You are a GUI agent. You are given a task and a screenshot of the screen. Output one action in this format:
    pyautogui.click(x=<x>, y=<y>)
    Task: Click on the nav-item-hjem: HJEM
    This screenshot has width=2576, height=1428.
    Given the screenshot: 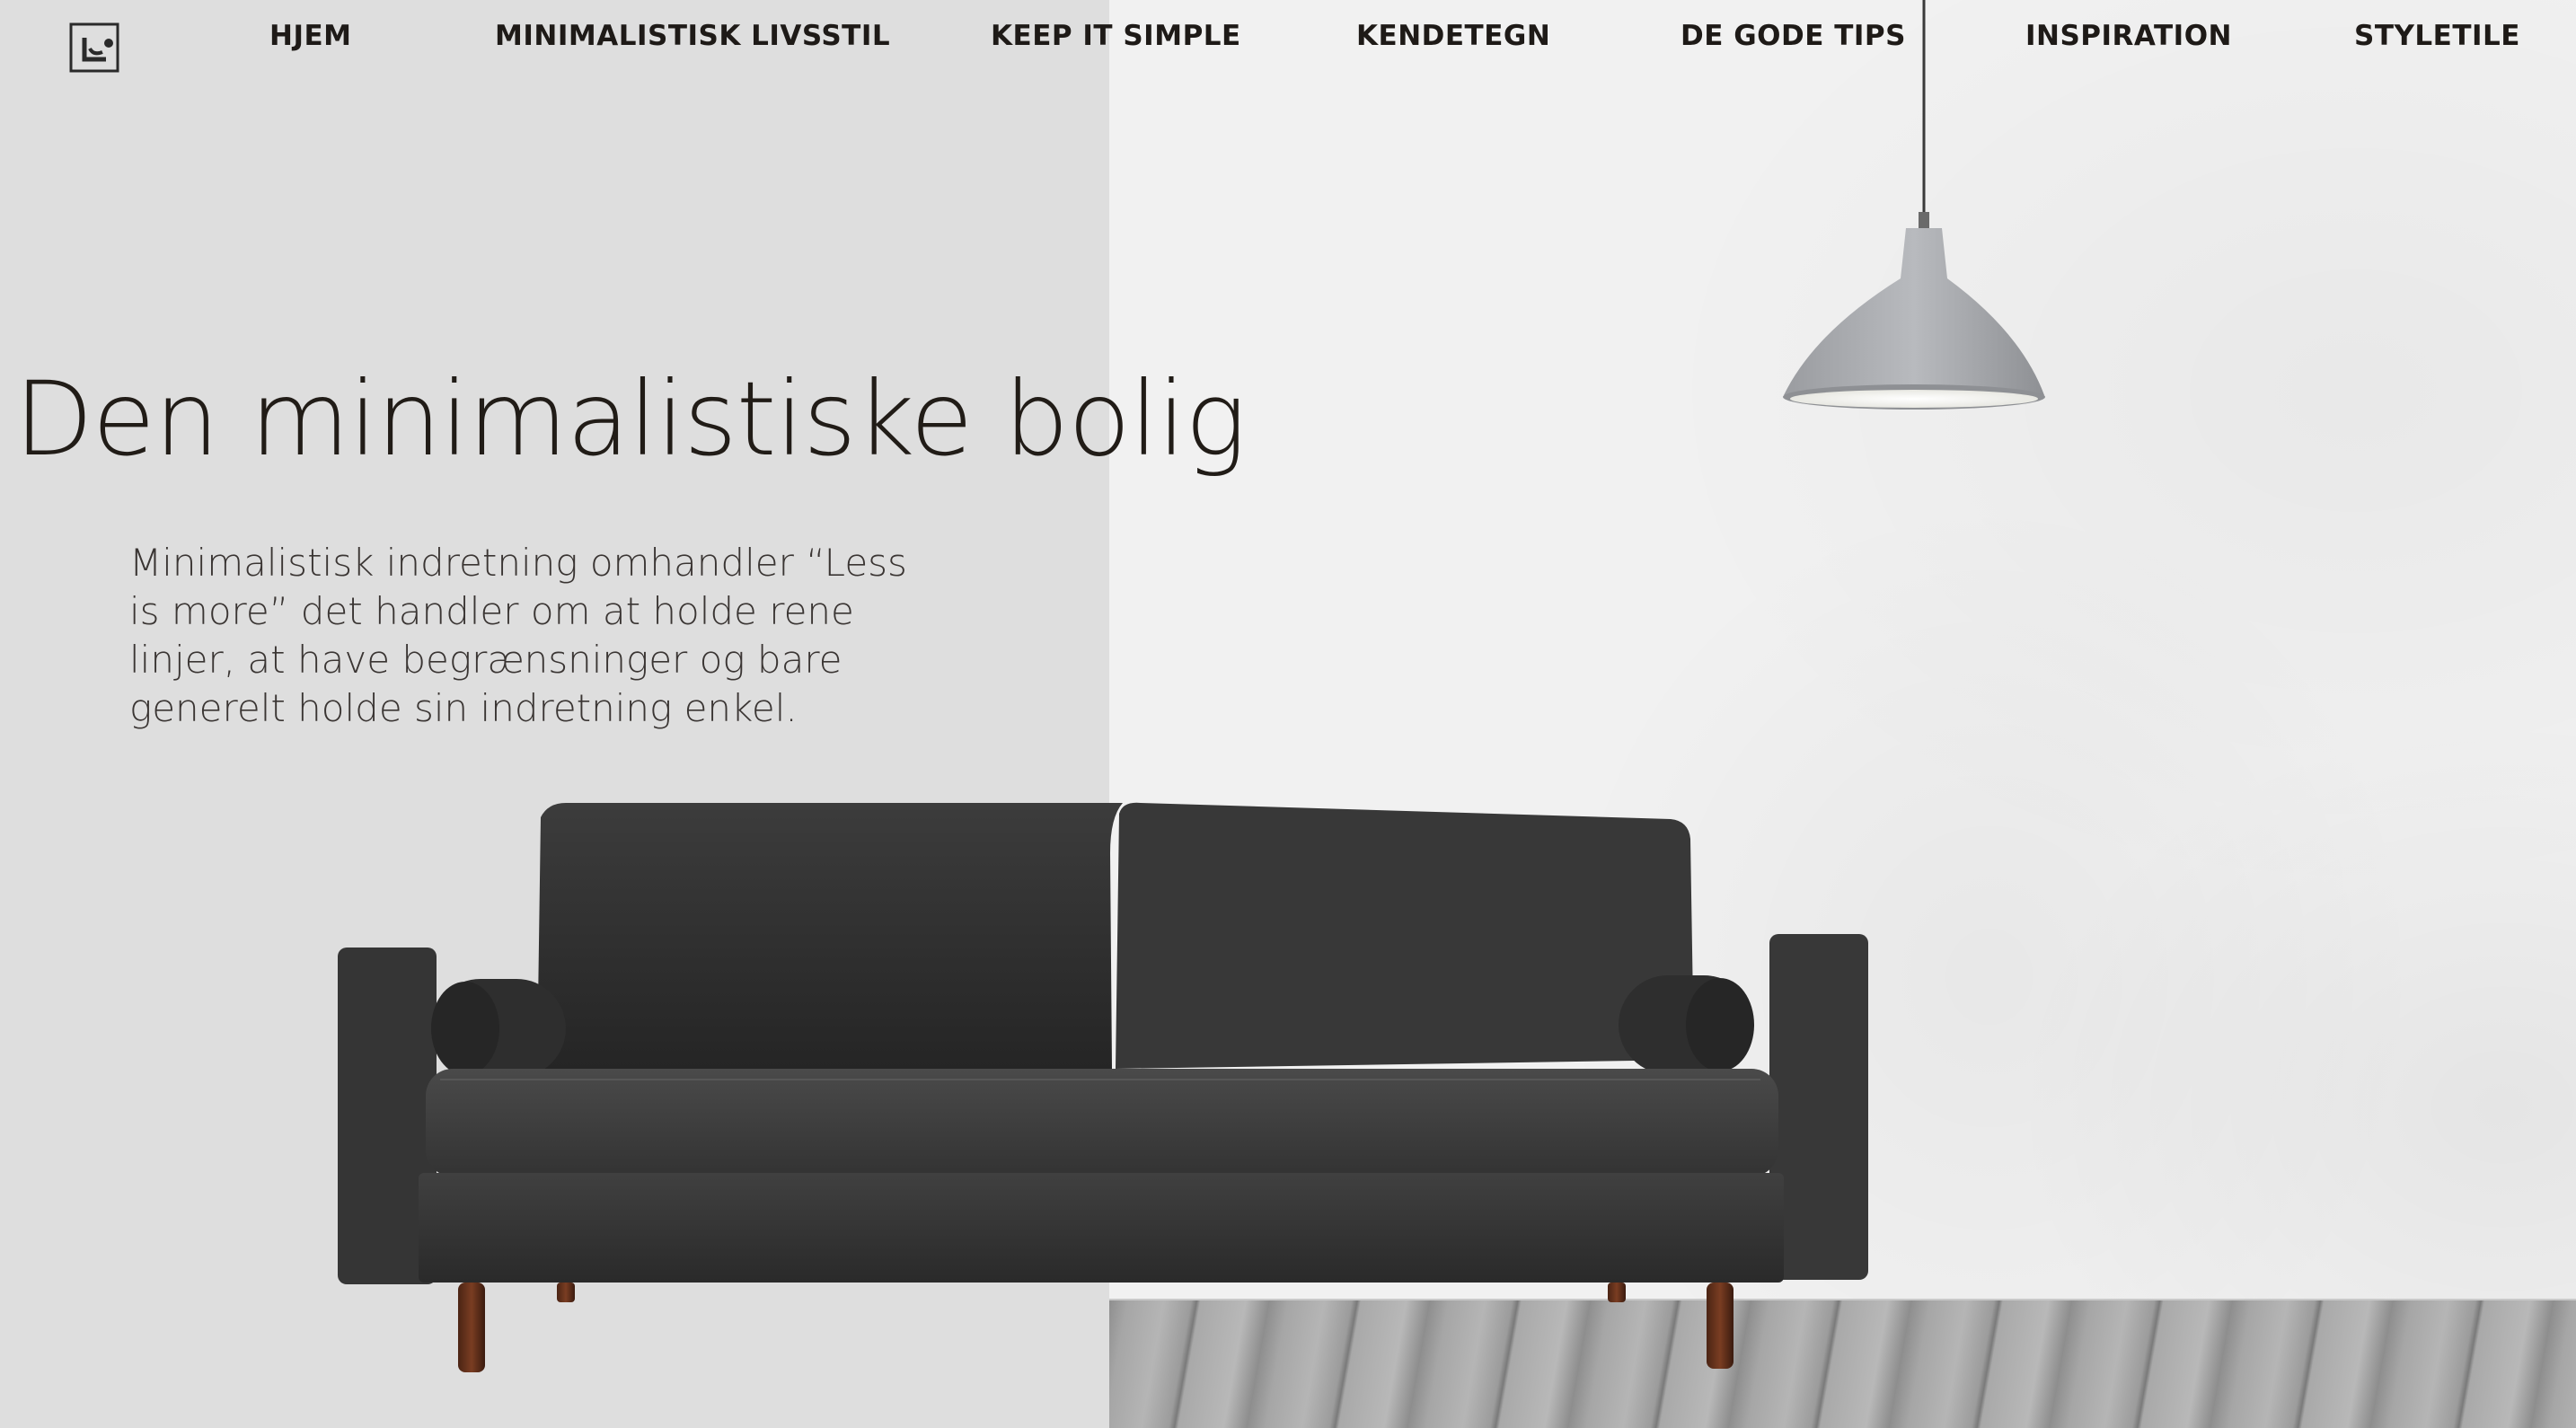 What is the action you would take?
    pyautogui.click(x=310, y=36)
    